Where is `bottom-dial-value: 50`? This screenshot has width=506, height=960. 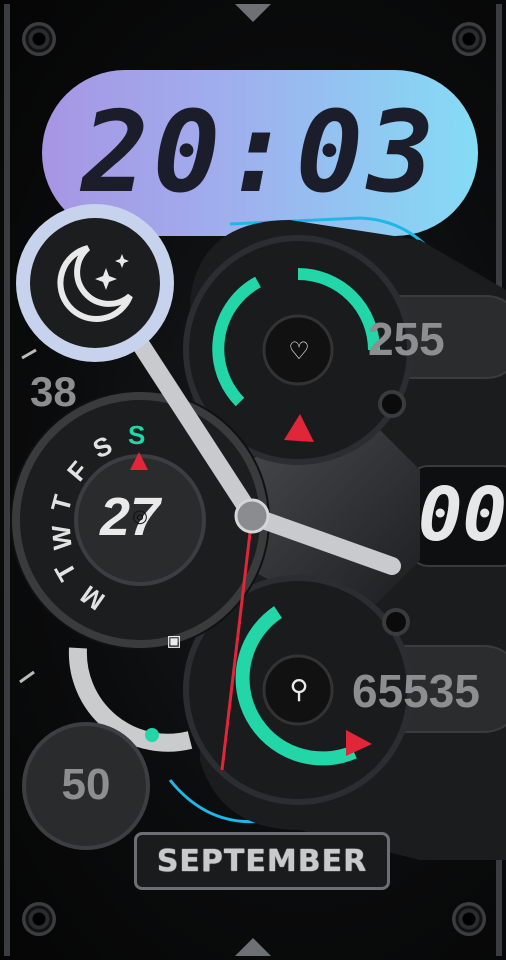
bottom-dial-value: 50 is located at coordinates (86, 784).